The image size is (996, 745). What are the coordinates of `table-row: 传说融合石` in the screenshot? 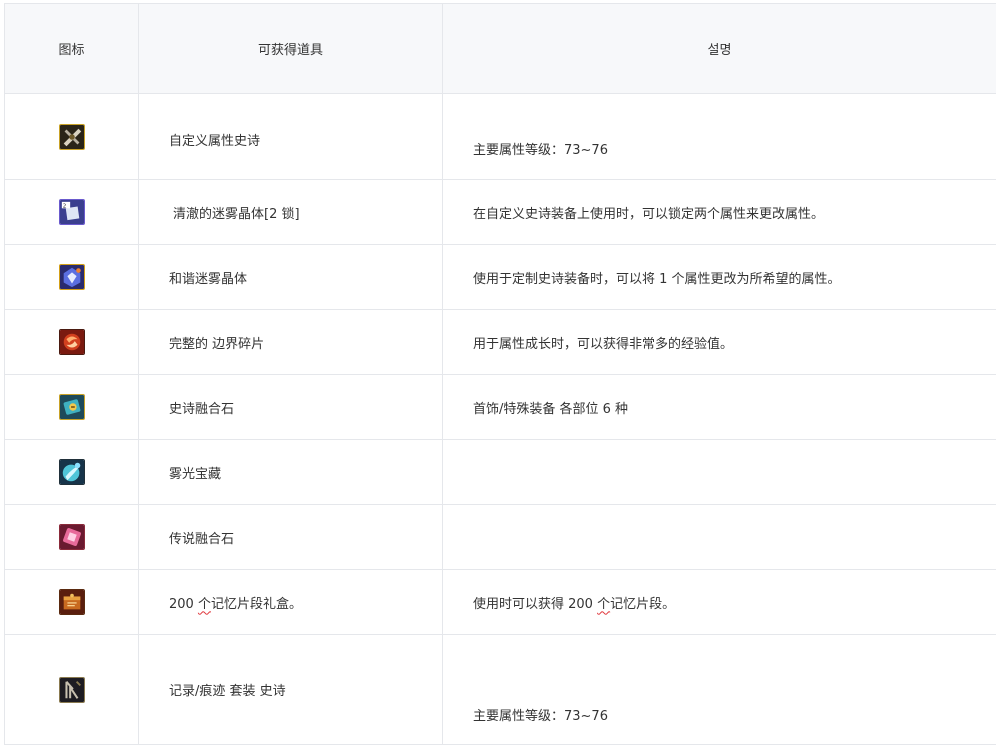 It's located at (500, 537).